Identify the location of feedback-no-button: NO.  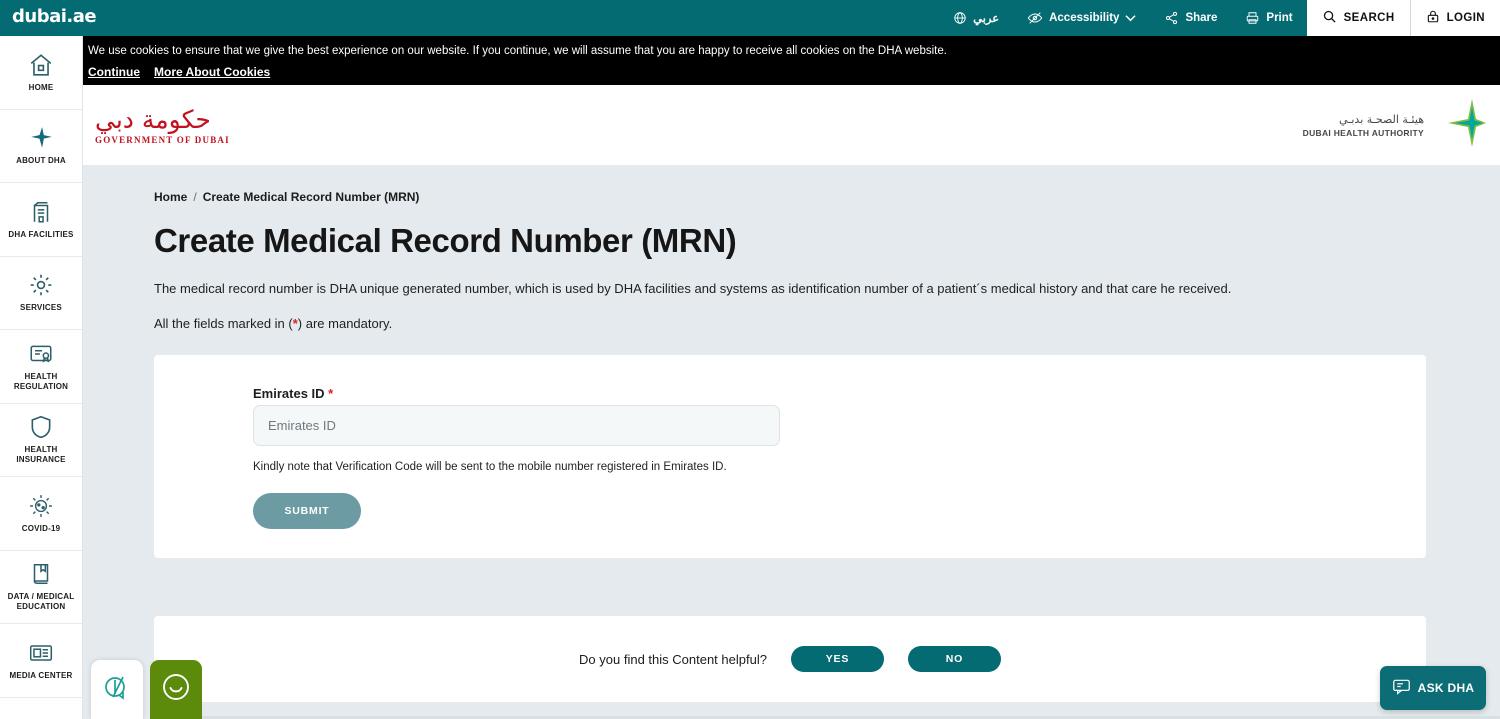
(954, 659).